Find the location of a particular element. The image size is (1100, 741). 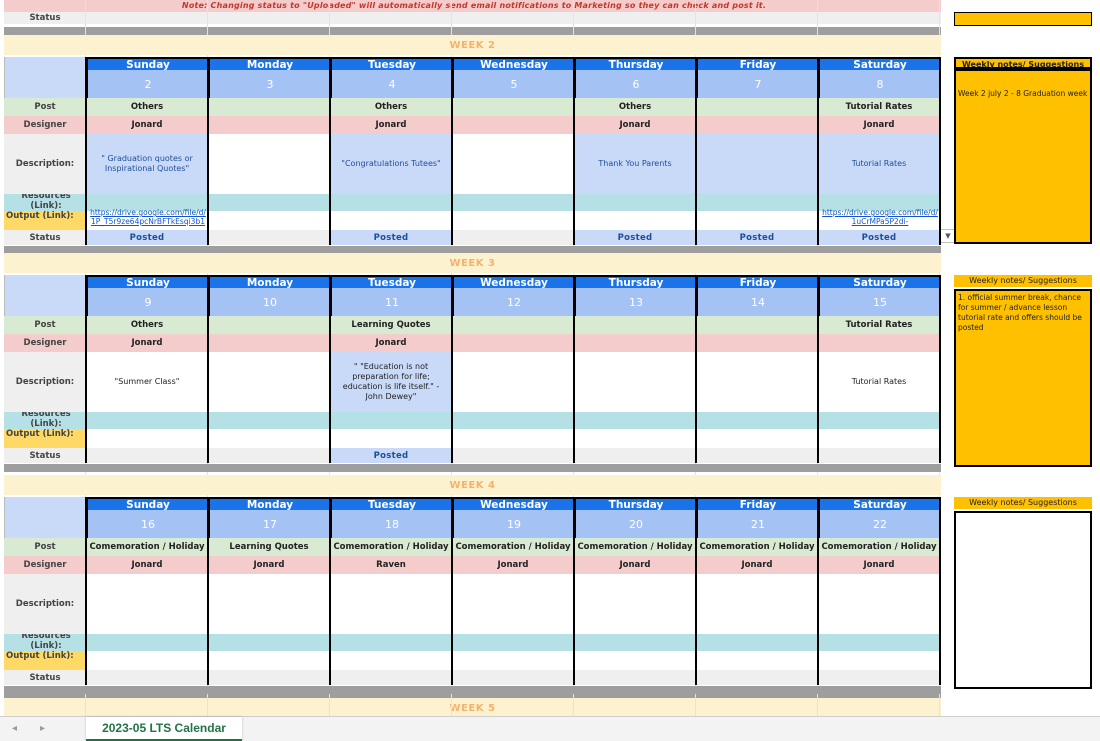

date-cell: 11 is located at coordinates (391, 302).